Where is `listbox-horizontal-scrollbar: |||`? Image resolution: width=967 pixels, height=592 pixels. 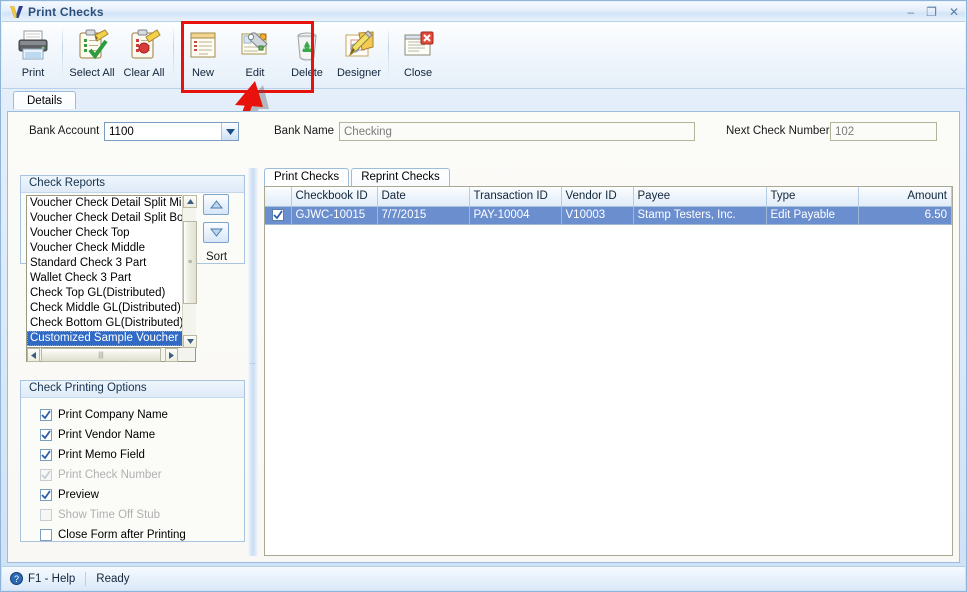
listbox-horizontal-scrollbar: ||| is located at coordinates (111, 355).